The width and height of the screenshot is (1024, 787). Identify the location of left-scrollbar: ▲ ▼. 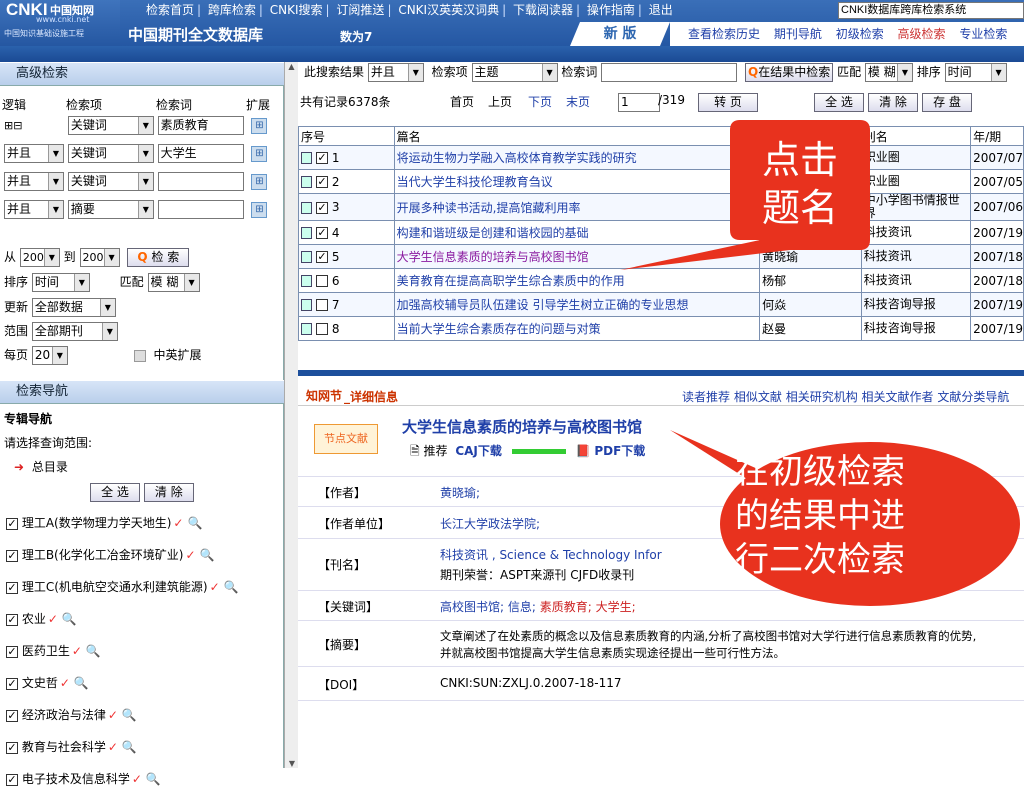
(291, 415).